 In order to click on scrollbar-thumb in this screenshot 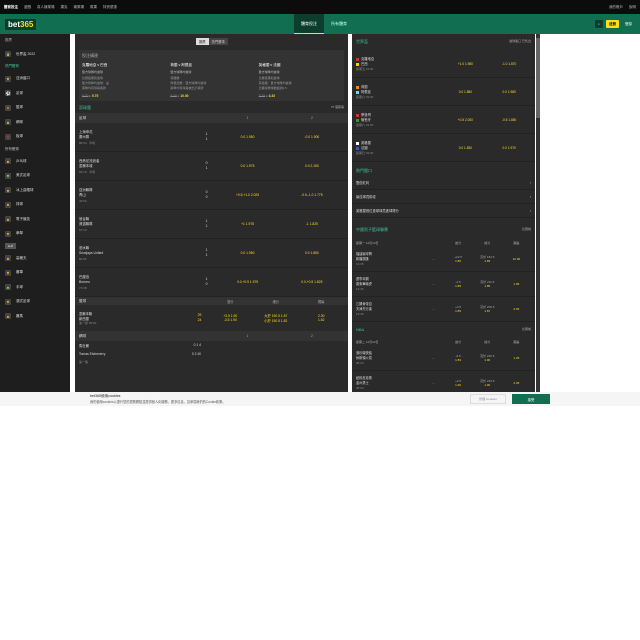, I will do `click(538, 78)`.